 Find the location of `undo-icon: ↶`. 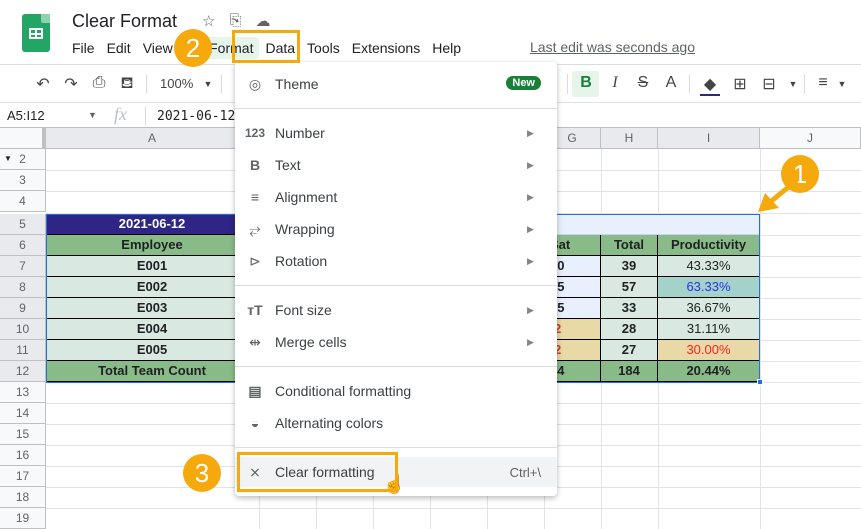

undo-icon: ↶ is located at coordinates (43, 84).